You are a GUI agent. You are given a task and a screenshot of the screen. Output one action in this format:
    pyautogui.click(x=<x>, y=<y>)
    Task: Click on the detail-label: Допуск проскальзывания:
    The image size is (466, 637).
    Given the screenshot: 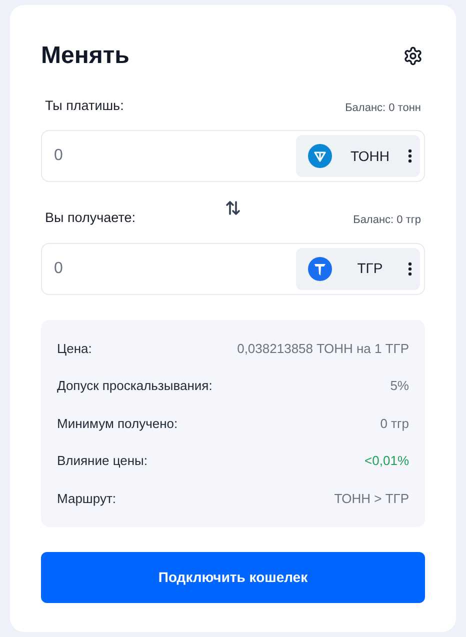 What is the action you would take?
    pyautogui.click(x=134, y=386)
    